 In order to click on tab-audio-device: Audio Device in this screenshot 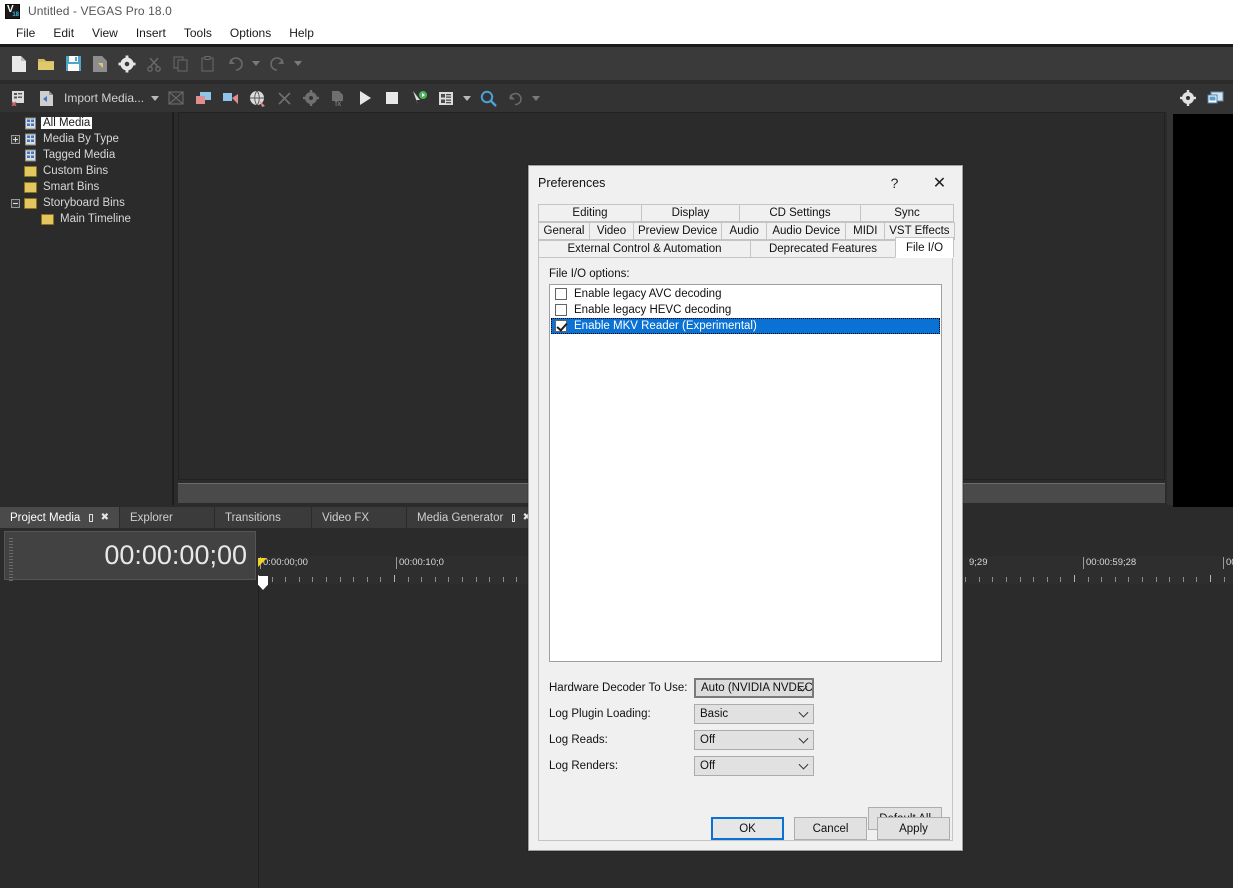, I will do `click(806, 231)`.